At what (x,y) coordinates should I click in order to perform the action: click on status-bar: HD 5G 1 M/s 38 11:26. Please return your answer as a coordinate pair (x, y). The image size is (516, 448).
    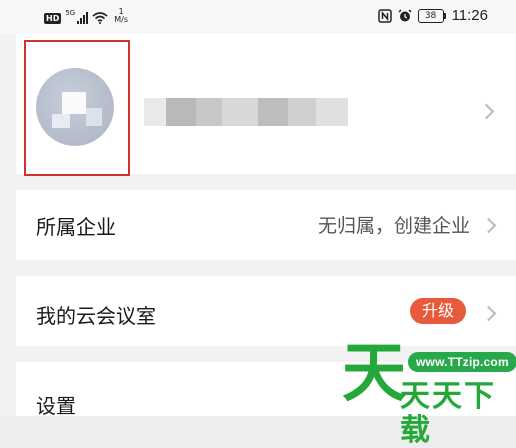
    Looking at the image, I should click on (258, 17).